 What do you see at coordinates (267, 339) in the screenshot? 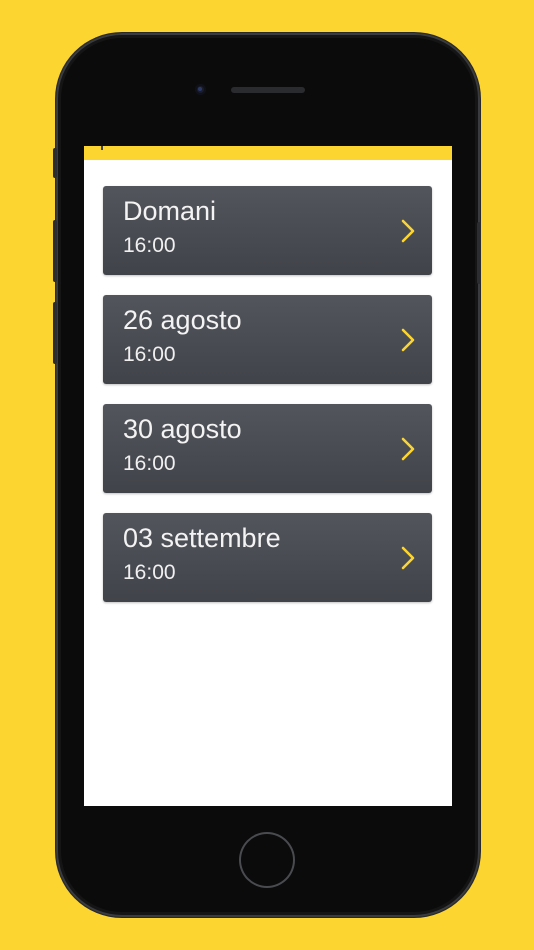
I see `date-list-item: 26 agosto 16:00` at bounding box center [267, 339].